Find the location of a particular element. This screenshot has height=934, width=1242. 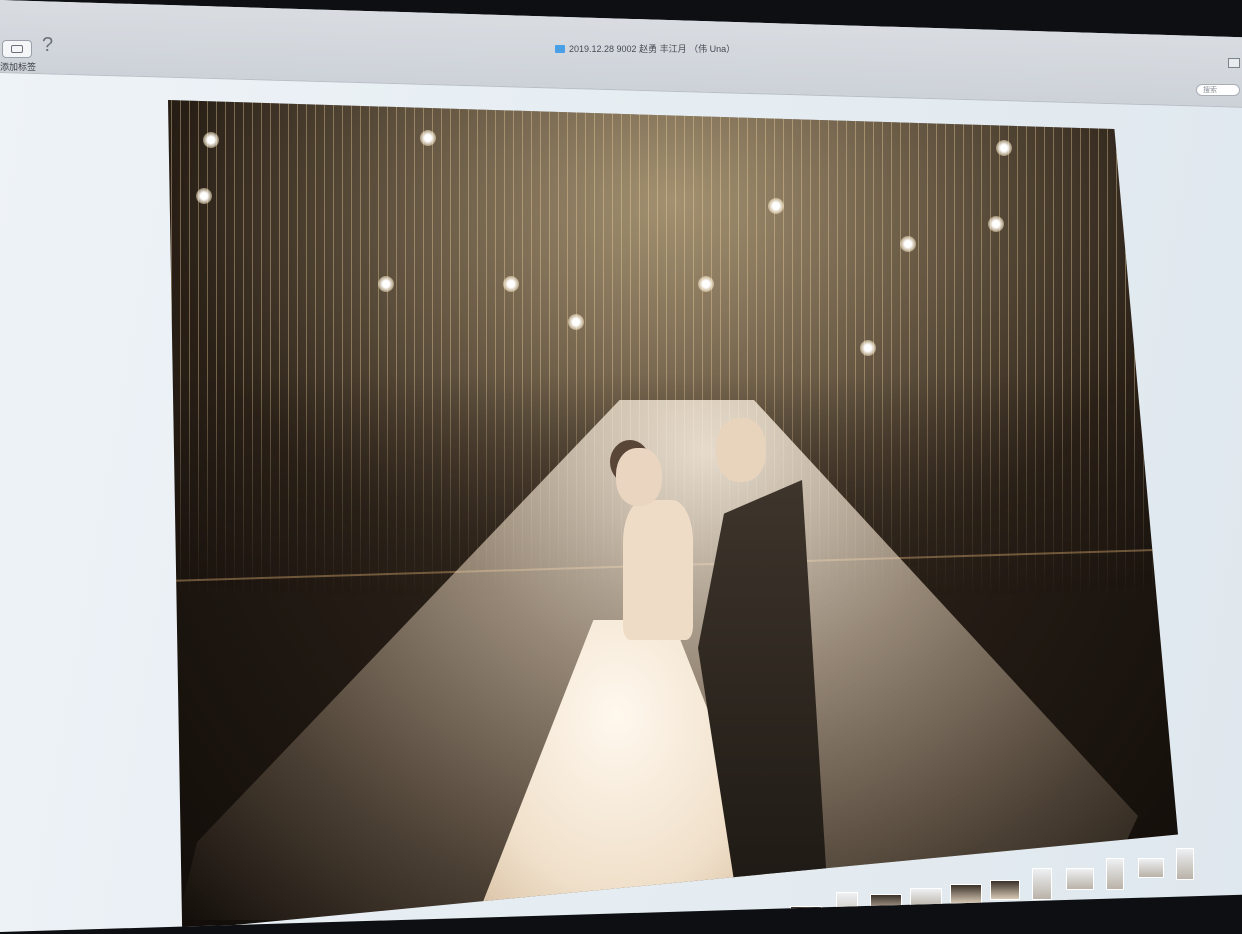

thumbnail-selected is located at coordinates (592, 926).